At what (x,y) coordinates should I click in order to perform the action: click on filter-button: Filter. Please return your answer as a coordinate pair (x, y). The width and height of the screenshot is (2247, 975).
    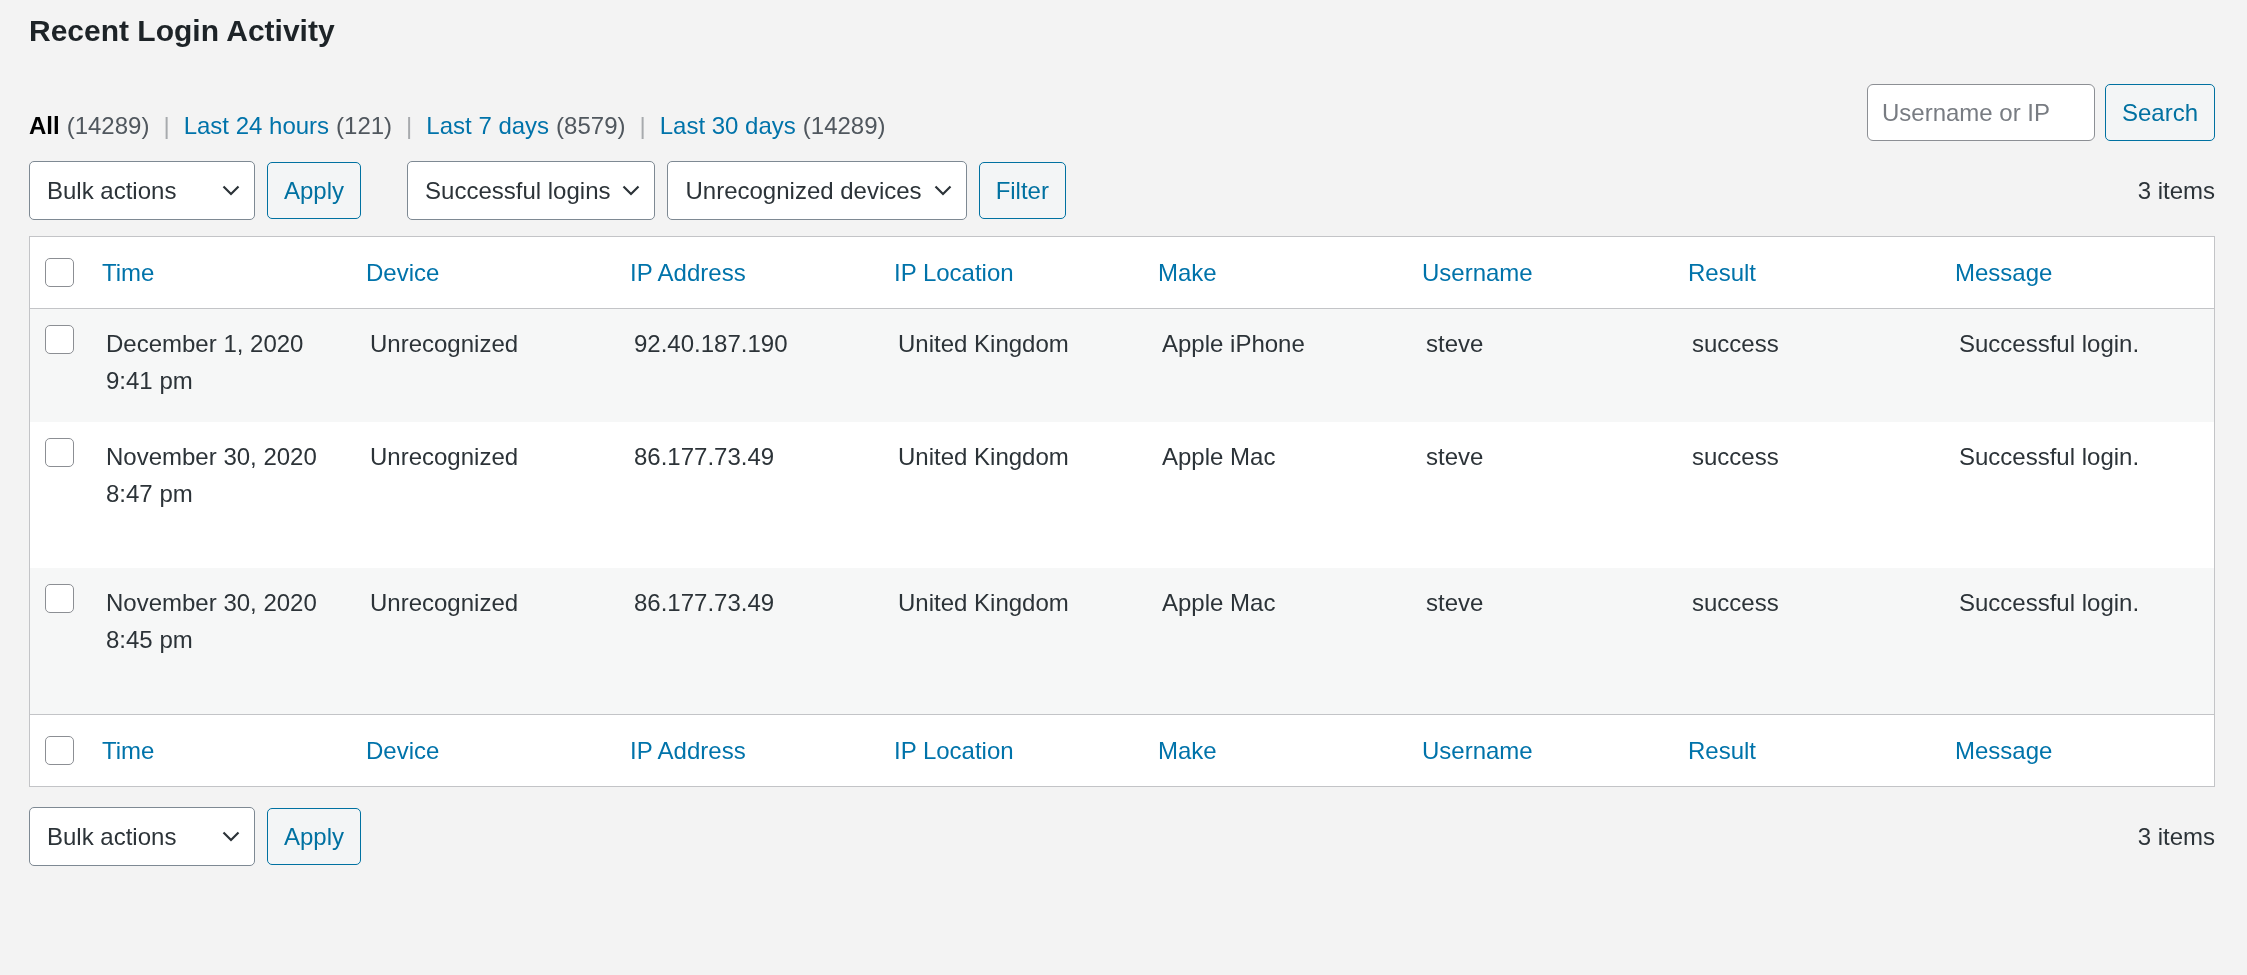
    Looking at the image, I should click on (1022, 190).